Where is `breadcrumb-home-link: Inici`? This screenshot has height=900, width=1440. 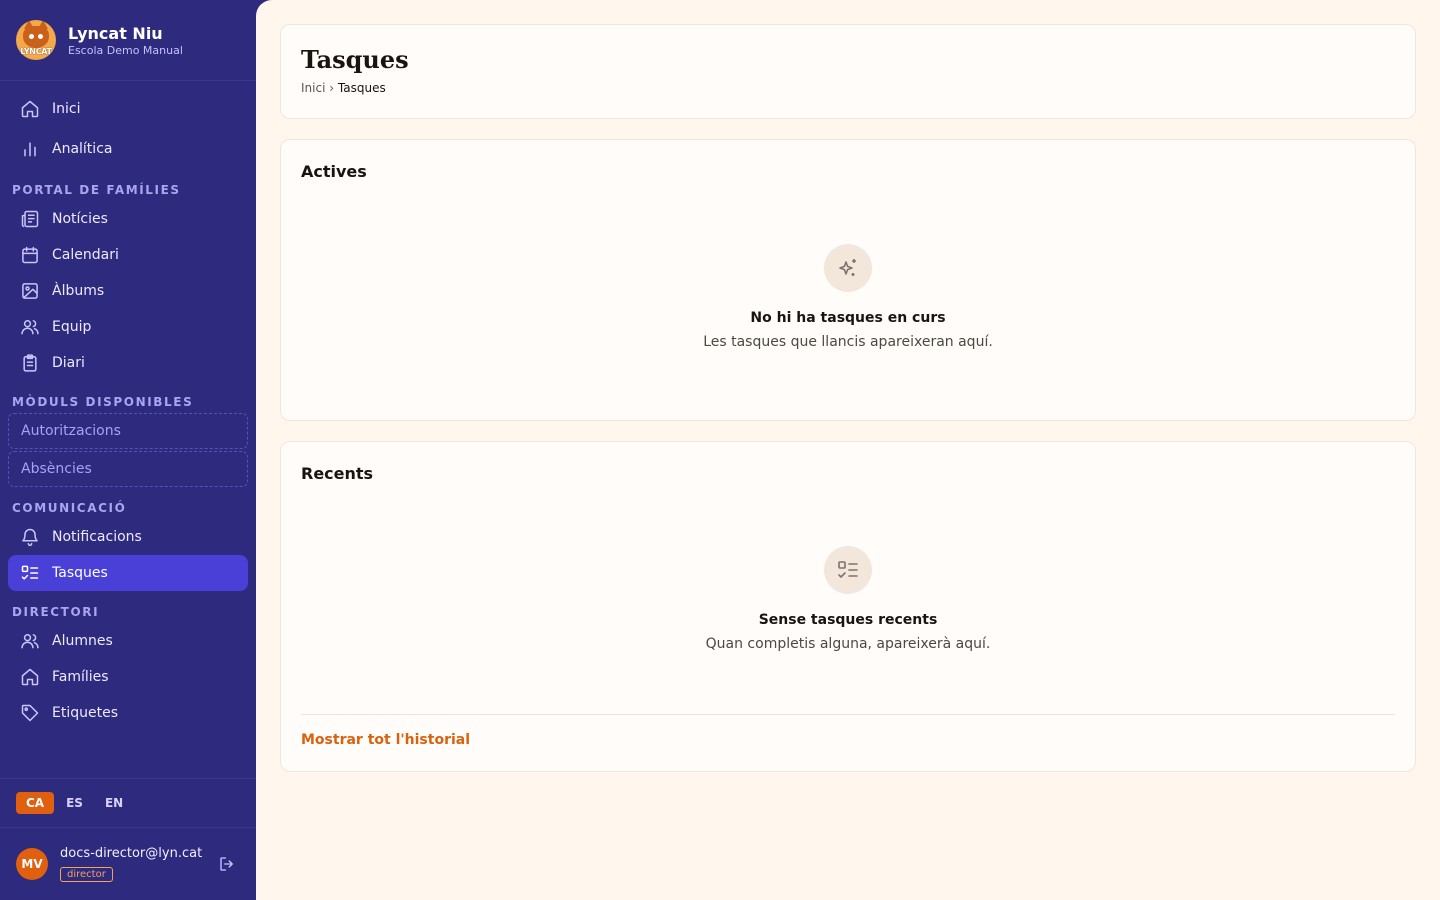 breadcrumb-home-link: Inici is located at coordinates (313, 88).